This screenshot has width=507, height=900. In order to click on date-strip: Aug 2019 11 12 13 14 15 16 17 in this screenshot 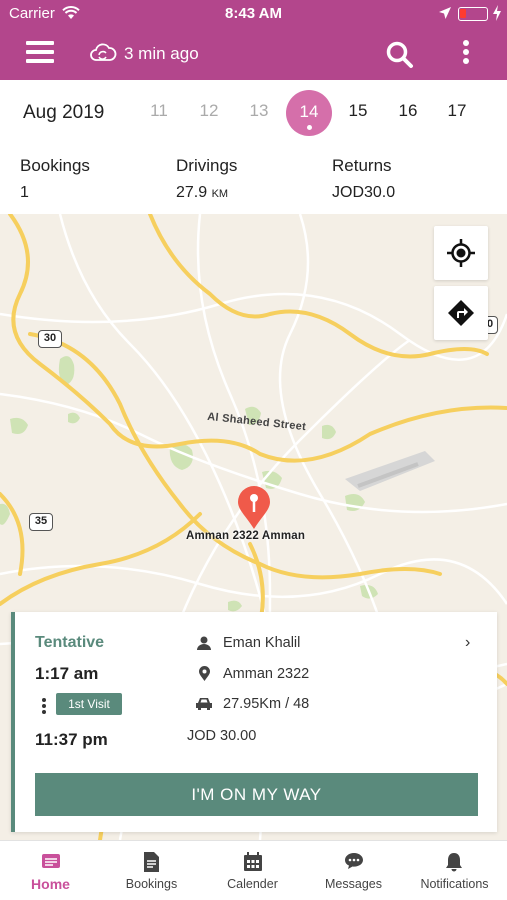, I will do `click(253, 112)`.